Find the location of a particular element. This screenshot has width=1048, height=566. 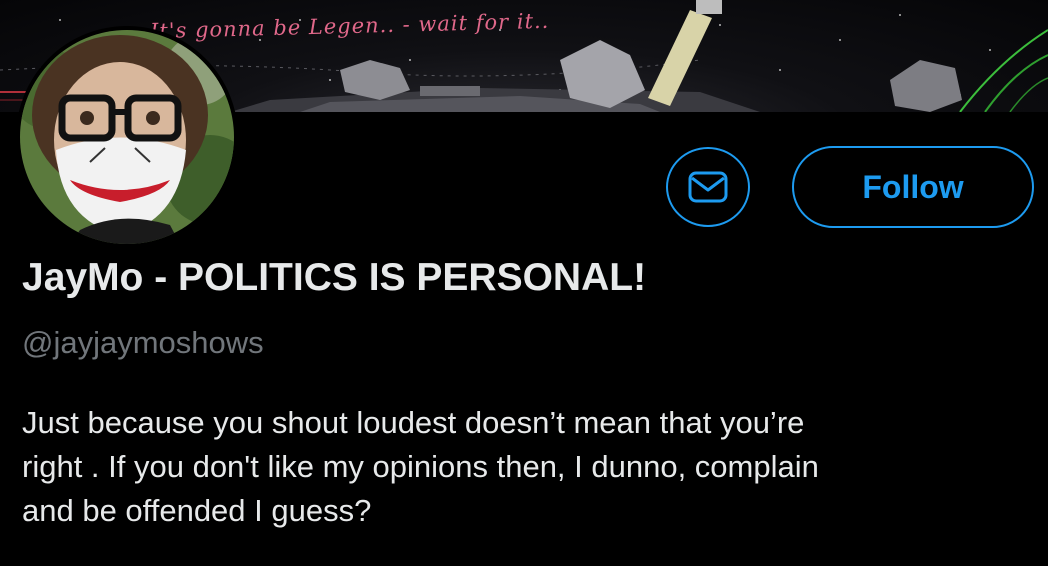

envelope-icon is located at coordinates (708, 187).